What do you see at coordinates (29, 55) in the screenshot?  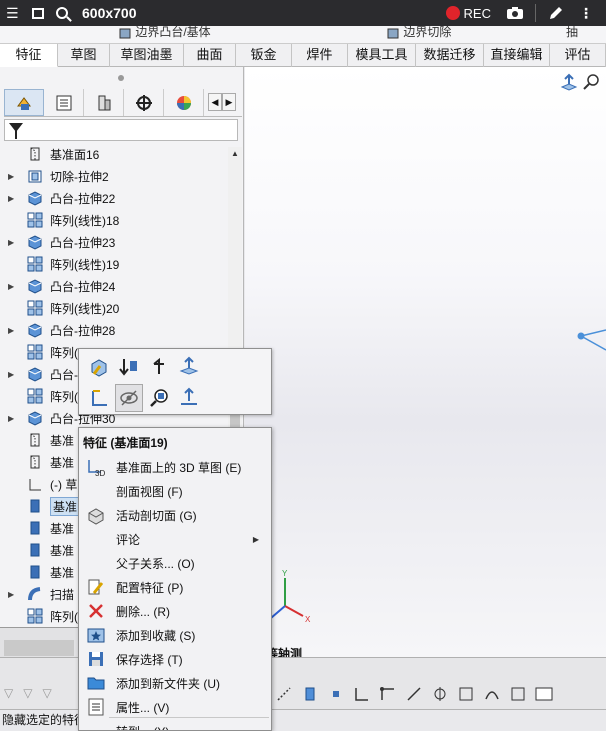 I see `tab-features: 特征` at bounding box center [29, 55].